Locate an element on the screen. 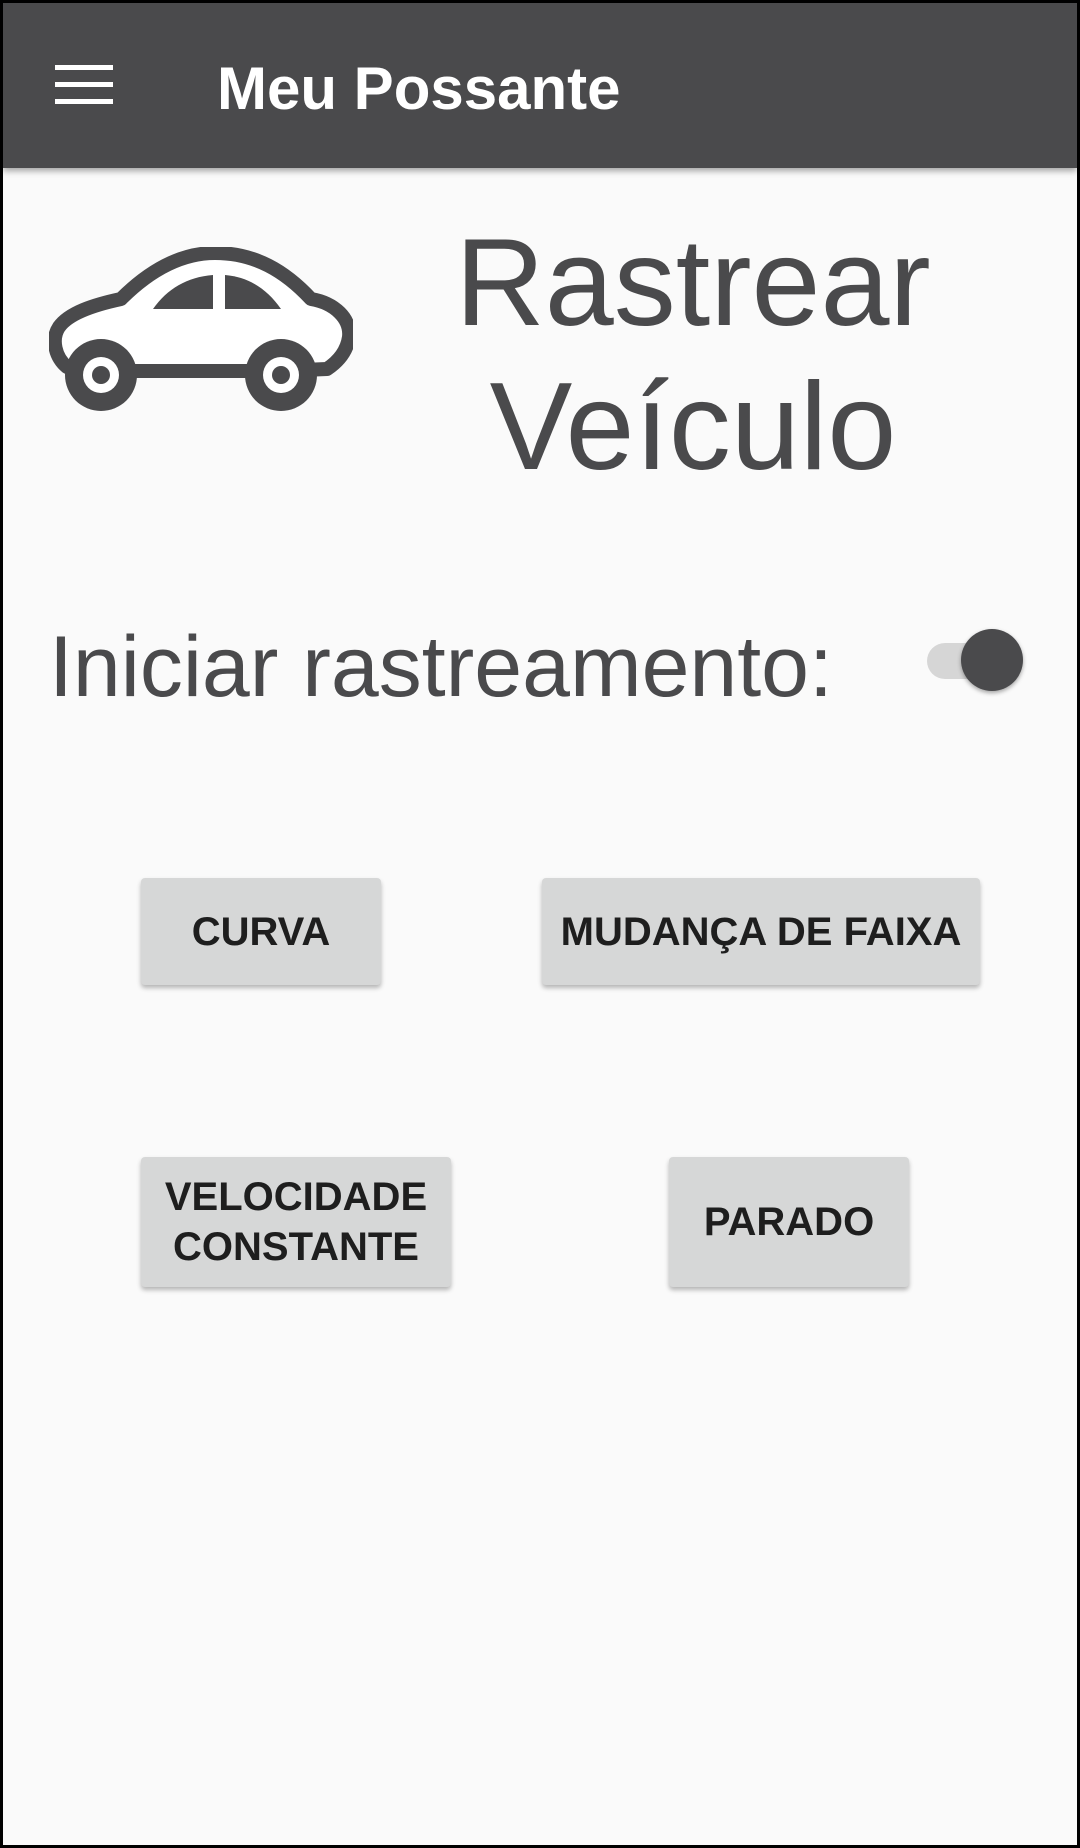  mudanca-de-faixa-button: MUDANÇA DE FAIXA is located at coordinates (761, 931).